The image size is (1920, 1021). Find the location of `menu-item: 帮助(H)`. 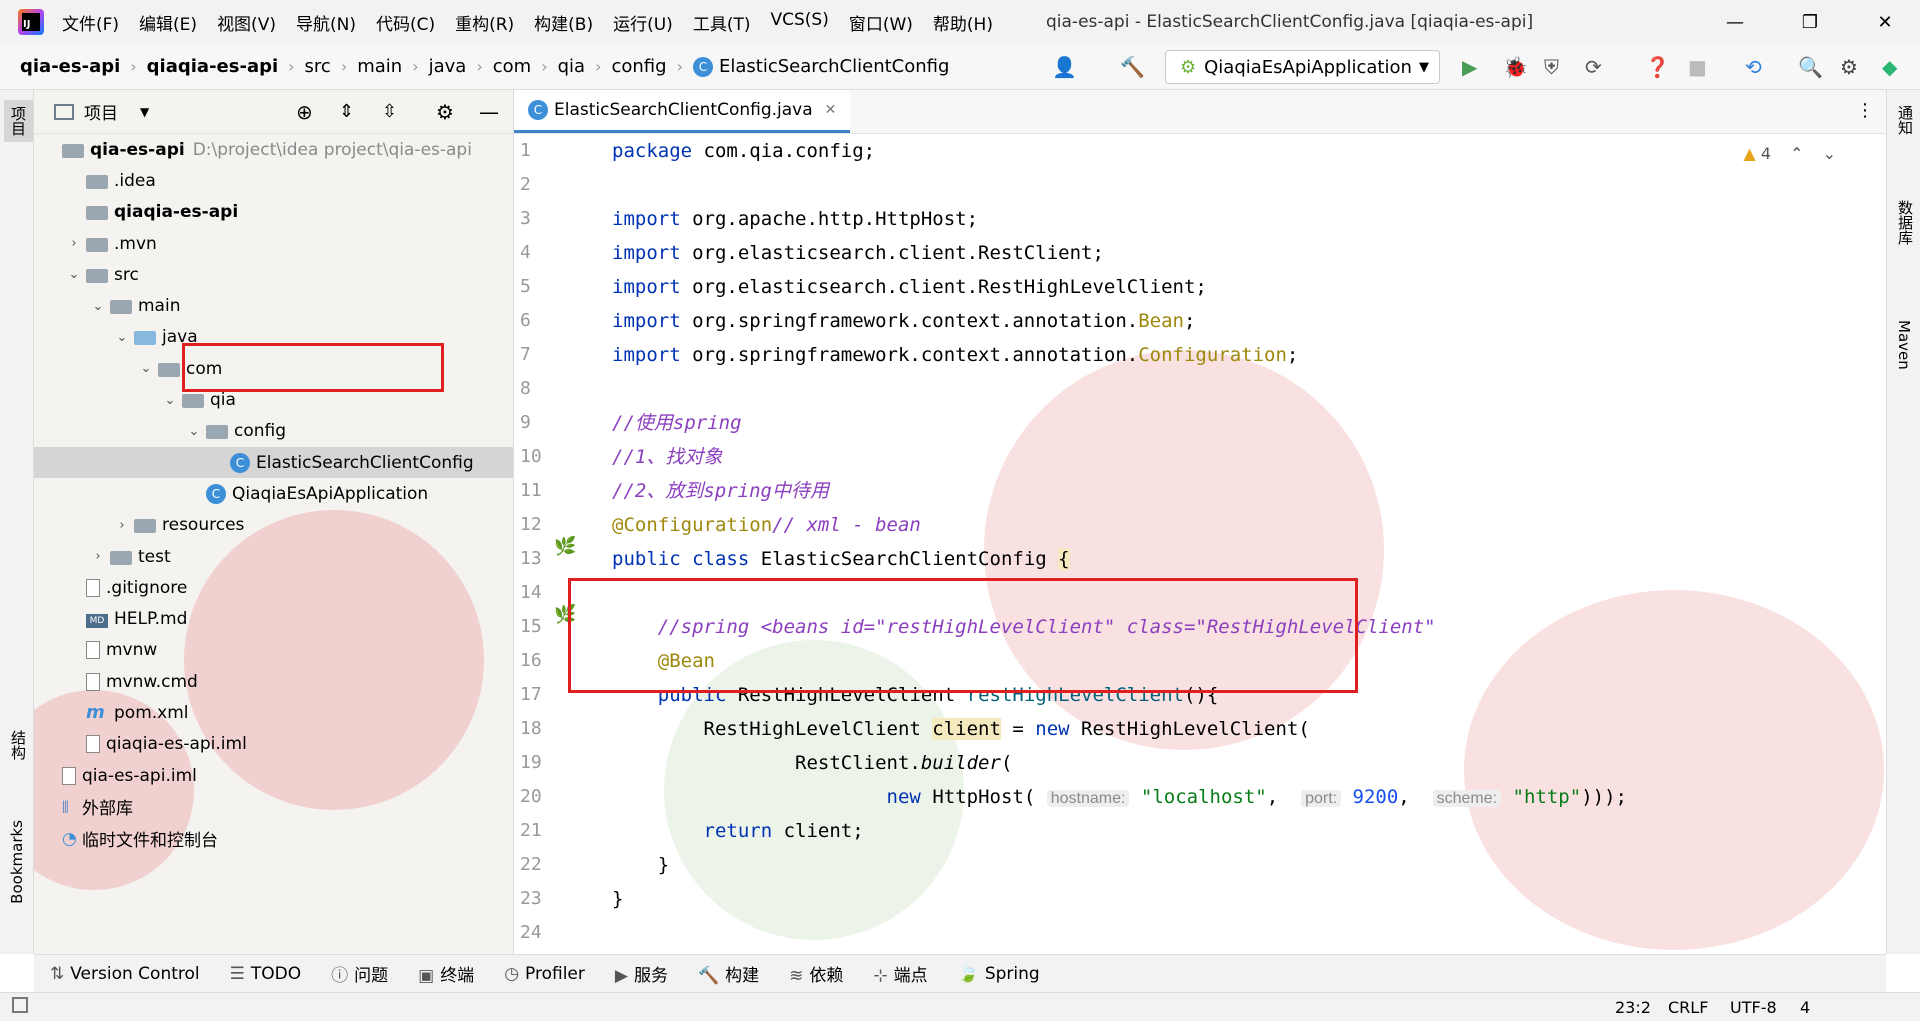

menu-item: 帮助(H) is located at coordinates (963, 22).